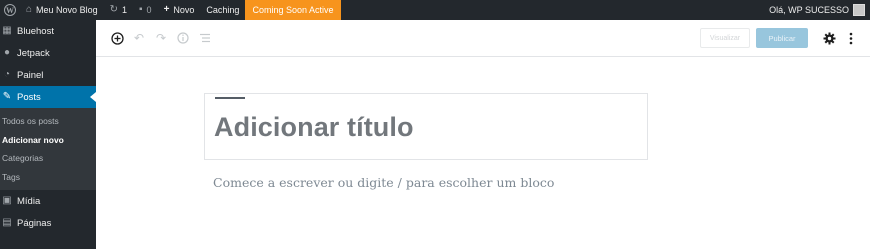  Describe the element at coordinates (782, 38) in the screenshot. I see `publish-button: Publicar` at that location.